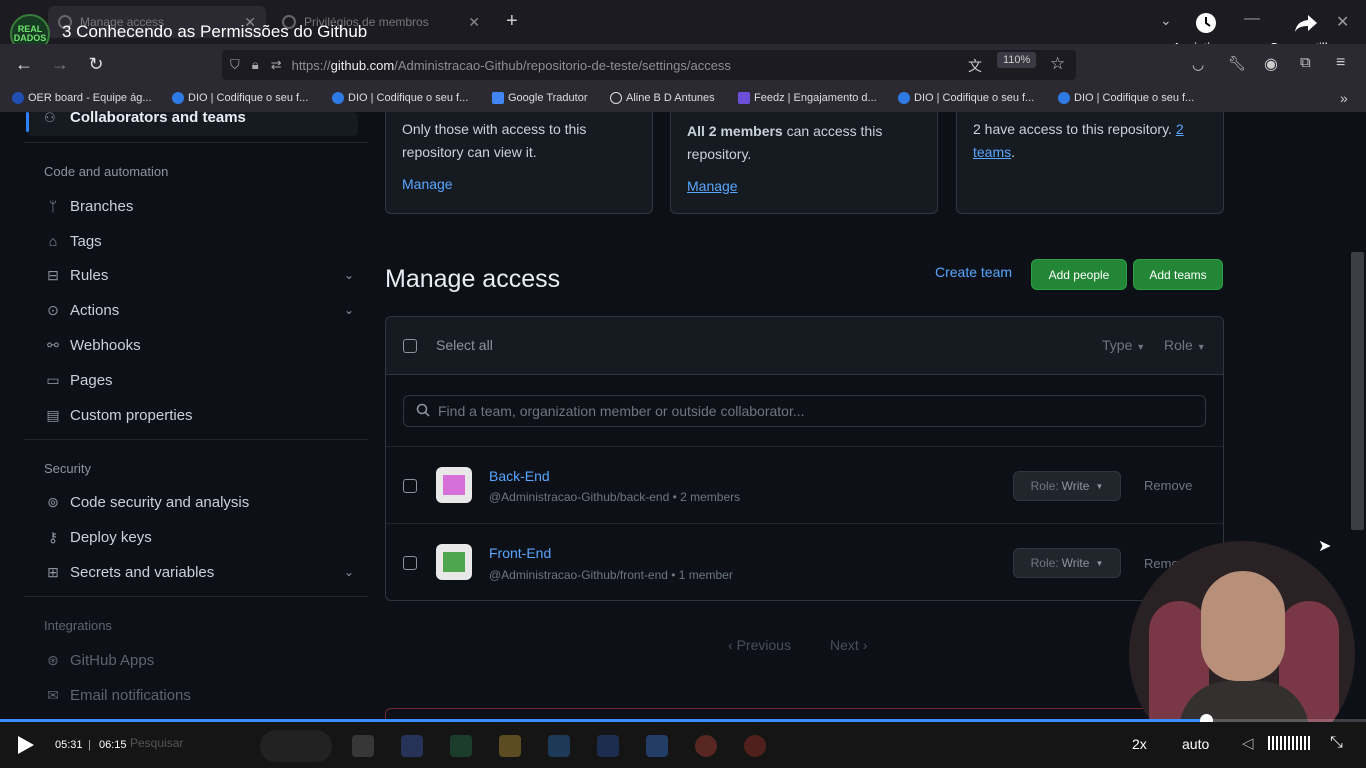 The width and height of the screenshot is (1366, 768). Describe the element at coordinates (255, 64) in the screenshot. I see `lock-icon: 🔒︎` at that location.